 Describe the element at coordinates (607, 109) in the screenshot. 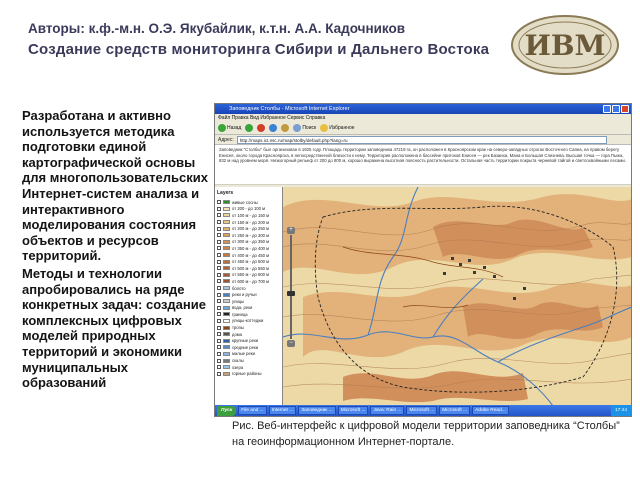

I see `minimize-icon` at that location.